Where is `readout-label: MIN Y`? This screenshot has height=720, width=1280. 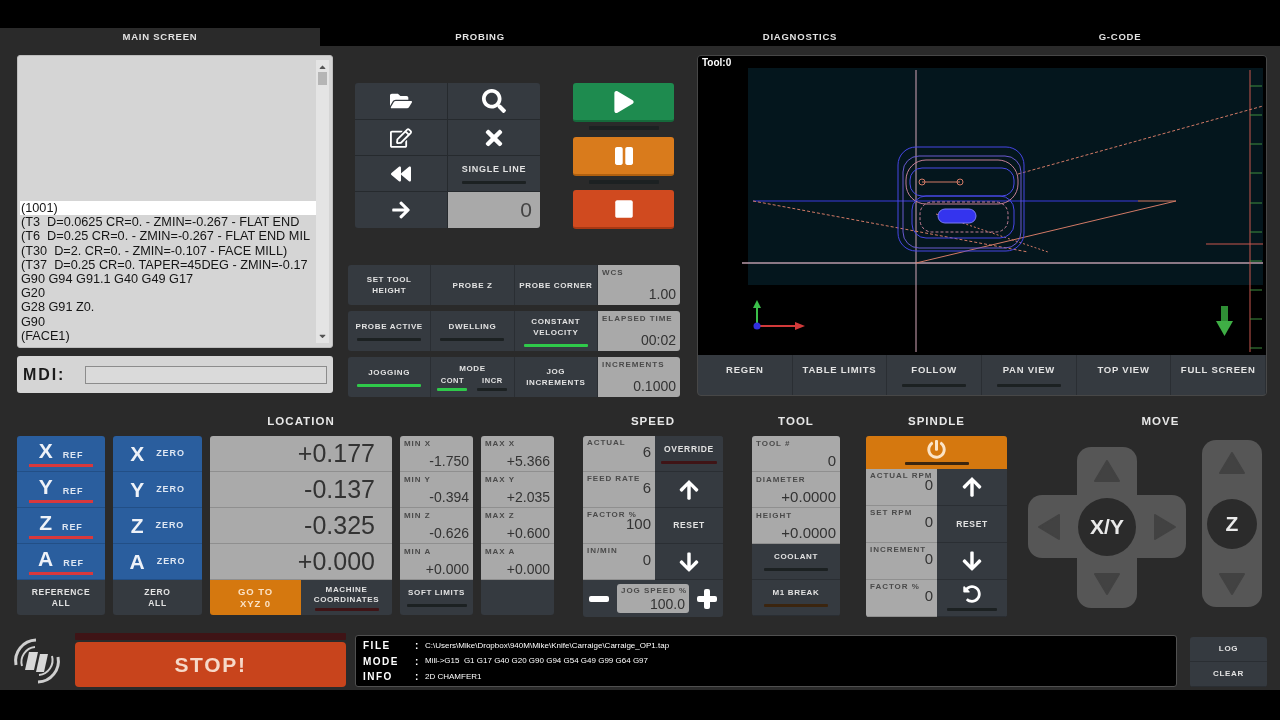 readout-label: MIN Y is located at coordinates (417, 480).